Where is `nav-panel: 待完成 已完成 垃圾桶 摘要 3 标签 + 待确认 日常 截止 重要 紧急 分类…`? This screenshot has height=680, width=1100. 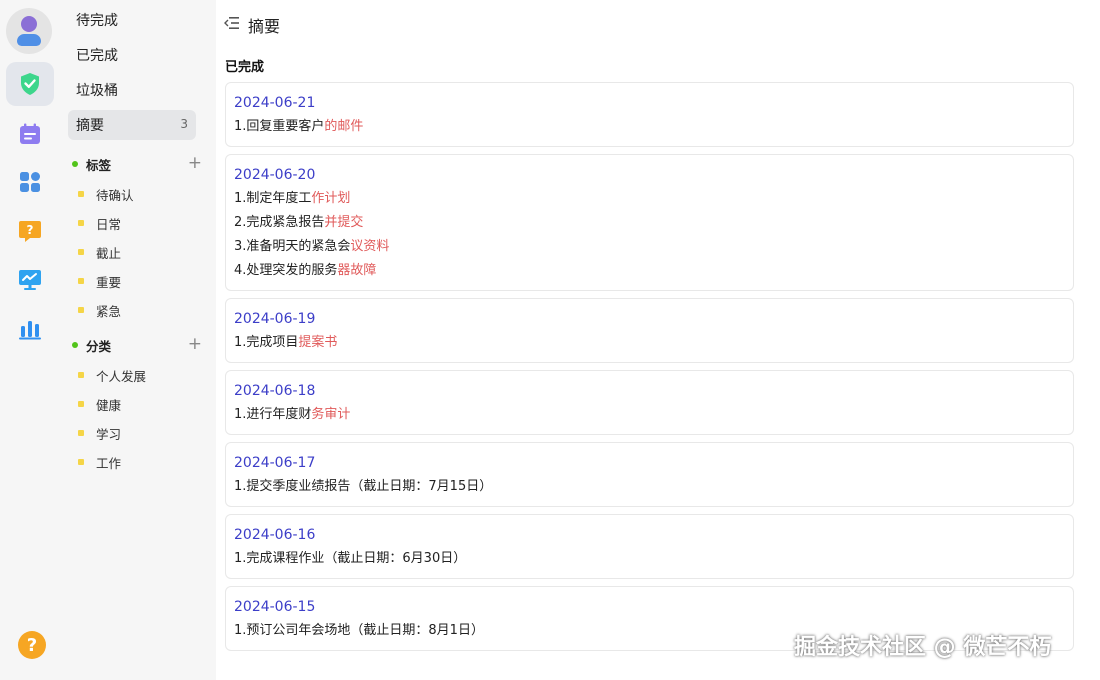 nav-panel: 待完成 已完成 垃圾桶 摘要 3 标签 + 待确认 日常 截止 重要 紧急 分类… is located at coordinates (137, 340).